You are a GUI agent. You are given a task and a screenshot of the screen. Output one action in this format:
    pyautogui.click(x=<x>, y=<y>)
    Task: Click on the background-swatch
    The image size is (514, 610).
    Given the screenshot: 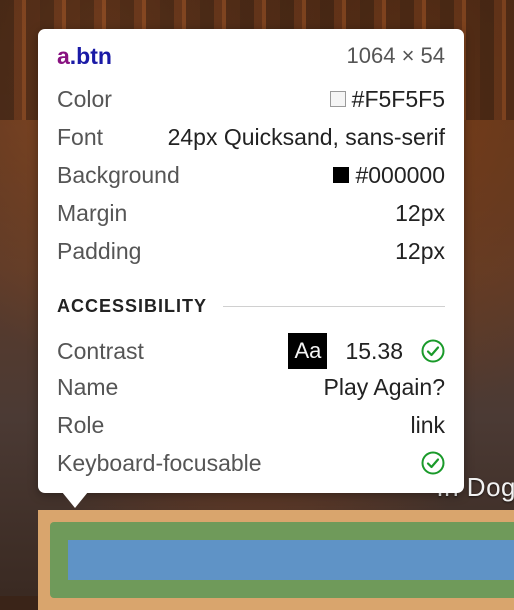 What is the action you would take?
    pyautogui.click(x=341, y=175)
    